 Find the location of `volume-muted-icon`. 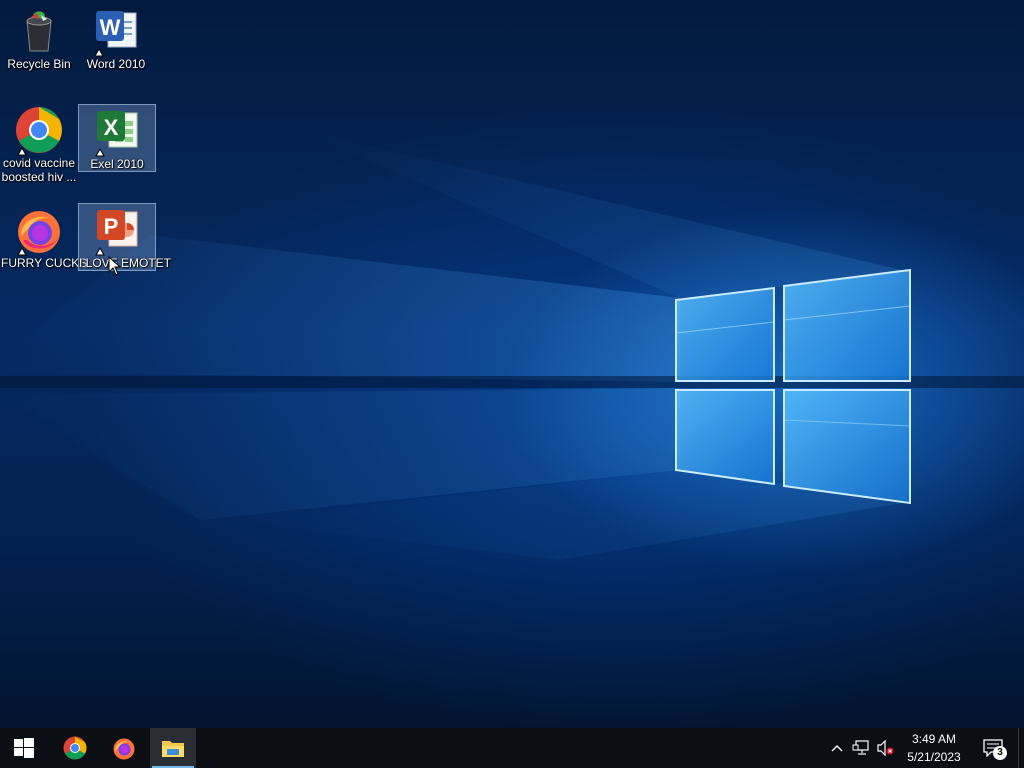

volume-muted-icon is located at coordinates (885, 748).